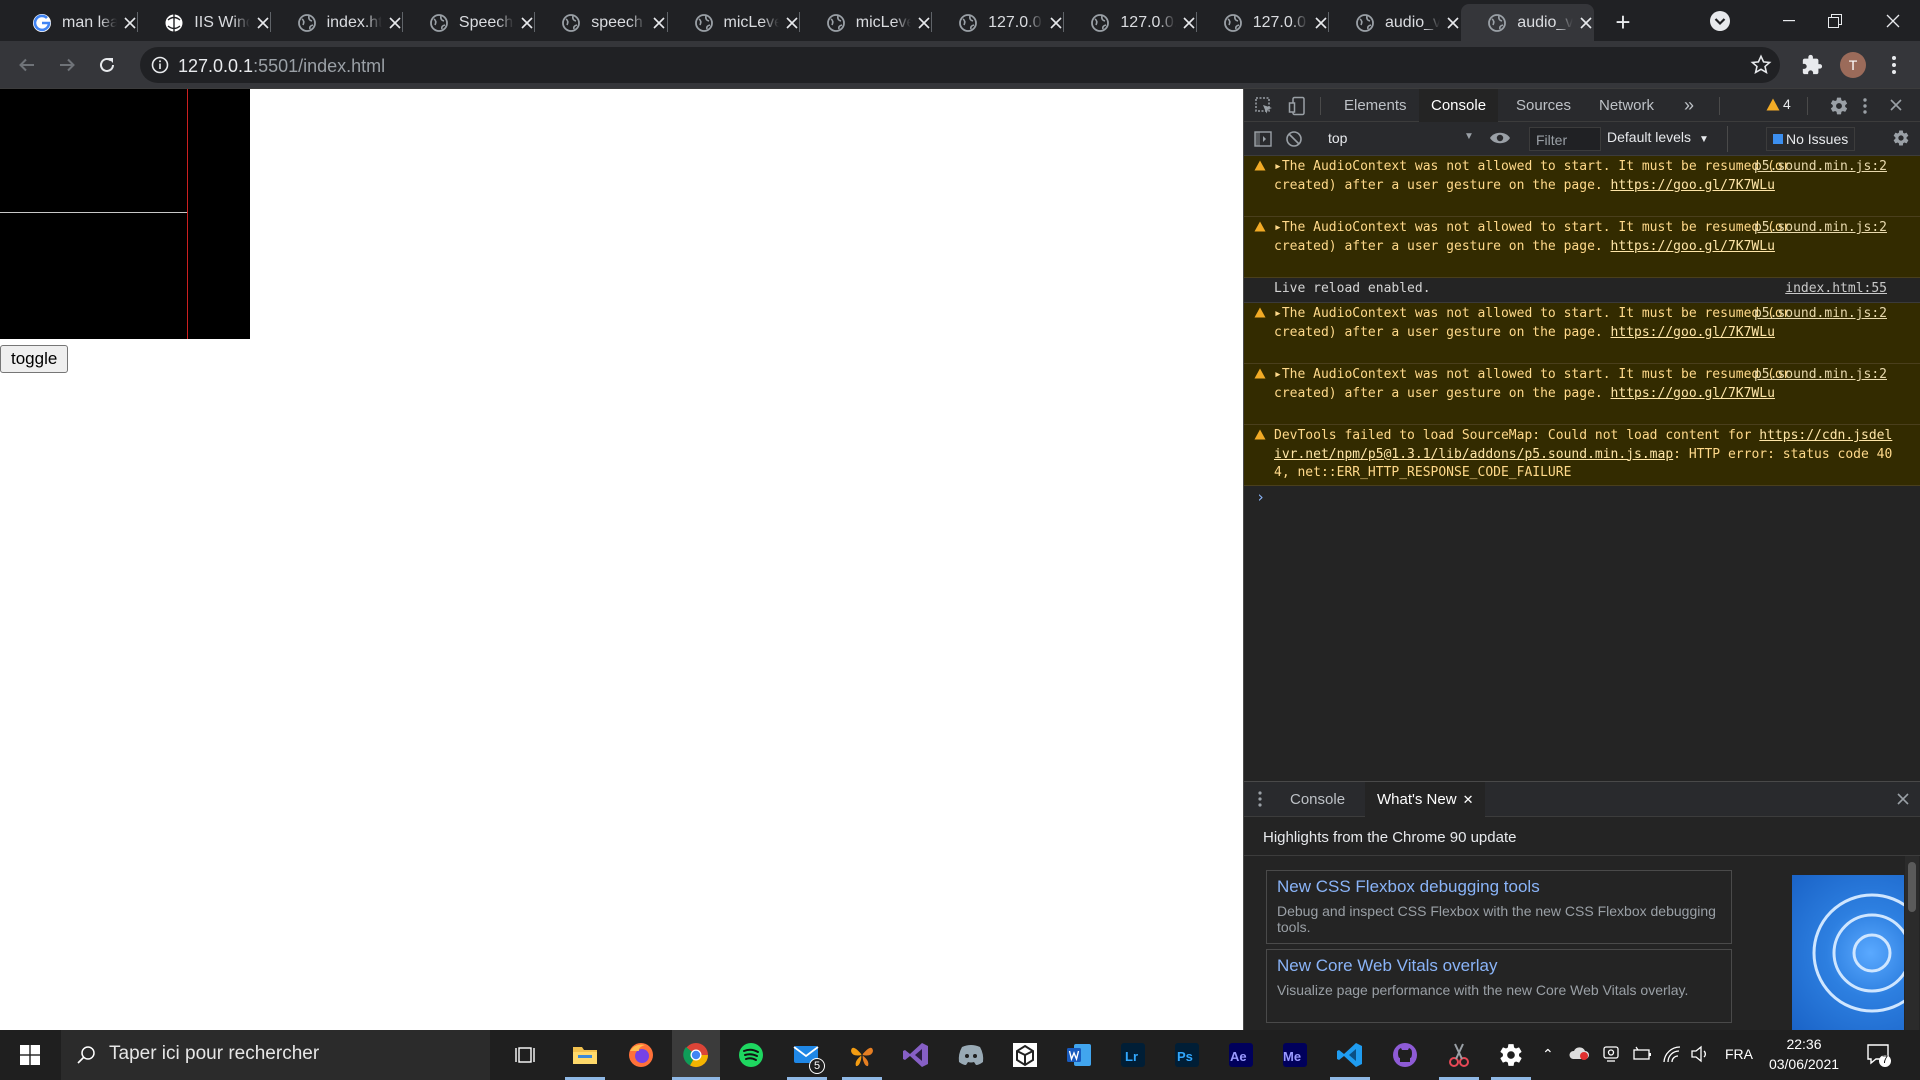  I want to click on unity-icon, so click(1025, 1055).